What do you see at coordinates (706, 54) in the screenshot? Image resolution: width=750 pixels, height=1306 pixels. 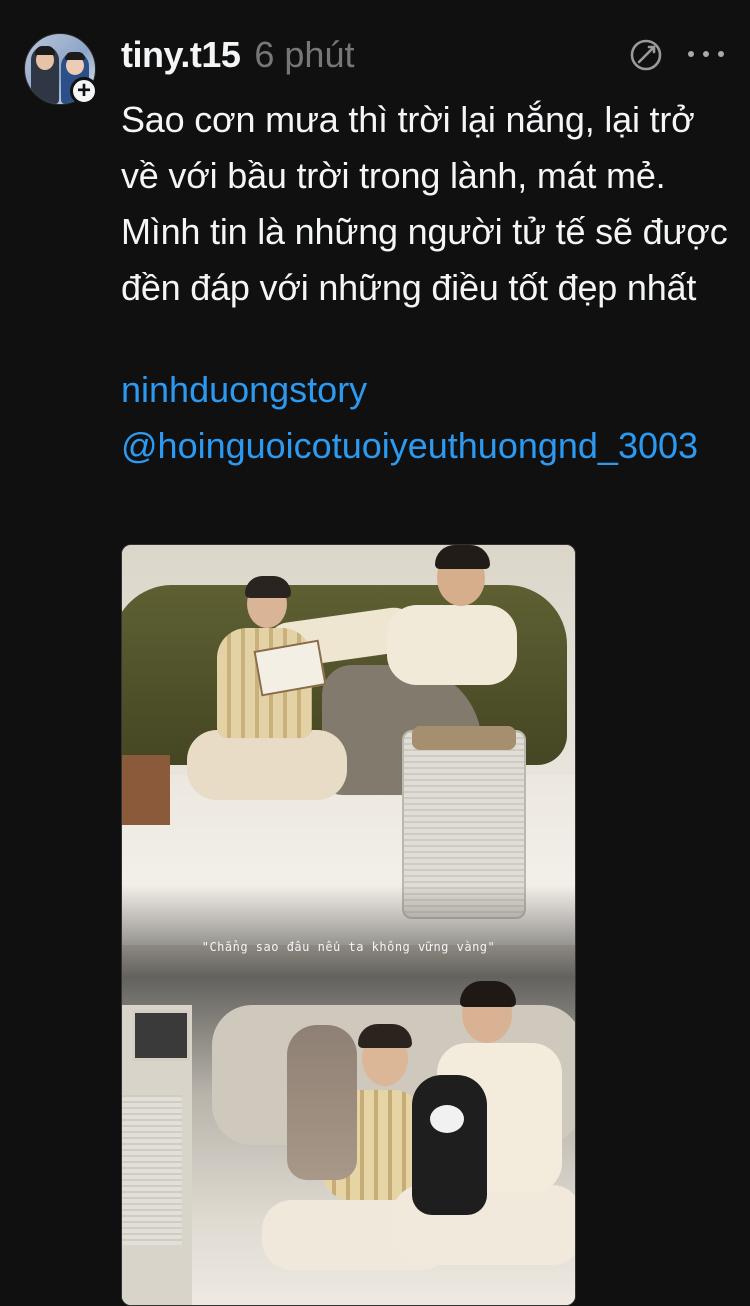 I see `more-options-icon` at bounding box center [706, 54].